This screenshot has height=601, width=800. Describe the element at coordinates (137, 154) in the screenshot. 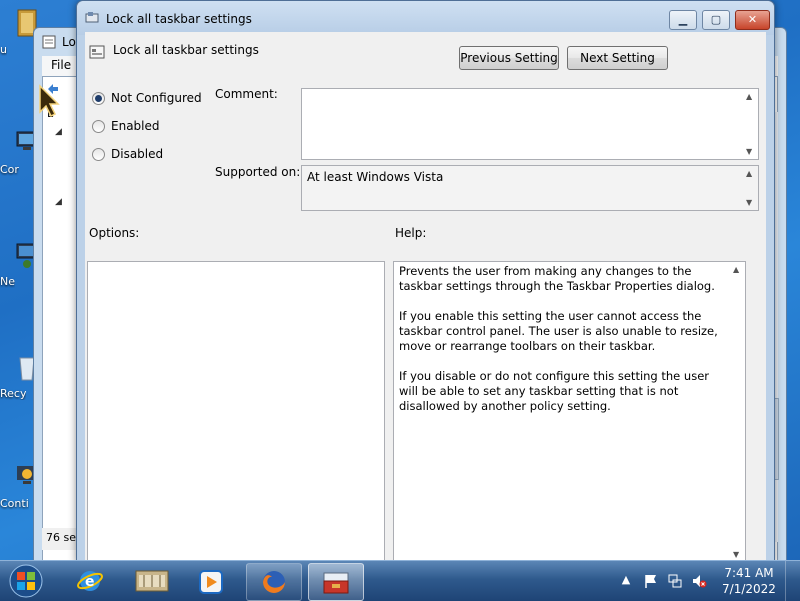

I see `radio-label: Disabled` at that location.